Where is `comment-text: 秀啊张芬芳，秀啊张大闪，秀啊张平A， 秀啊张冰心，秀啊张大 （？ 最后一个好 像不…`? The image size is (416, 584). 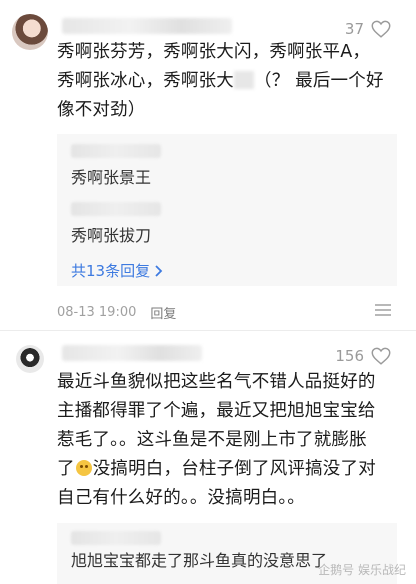
comment-text: 秀啊张芬芳，秀啊张大闪，秀啊张平A， 秀啊张冰心，秀啊张大 （？ 最后一个好 像不… is located at coordinates (220, 81).